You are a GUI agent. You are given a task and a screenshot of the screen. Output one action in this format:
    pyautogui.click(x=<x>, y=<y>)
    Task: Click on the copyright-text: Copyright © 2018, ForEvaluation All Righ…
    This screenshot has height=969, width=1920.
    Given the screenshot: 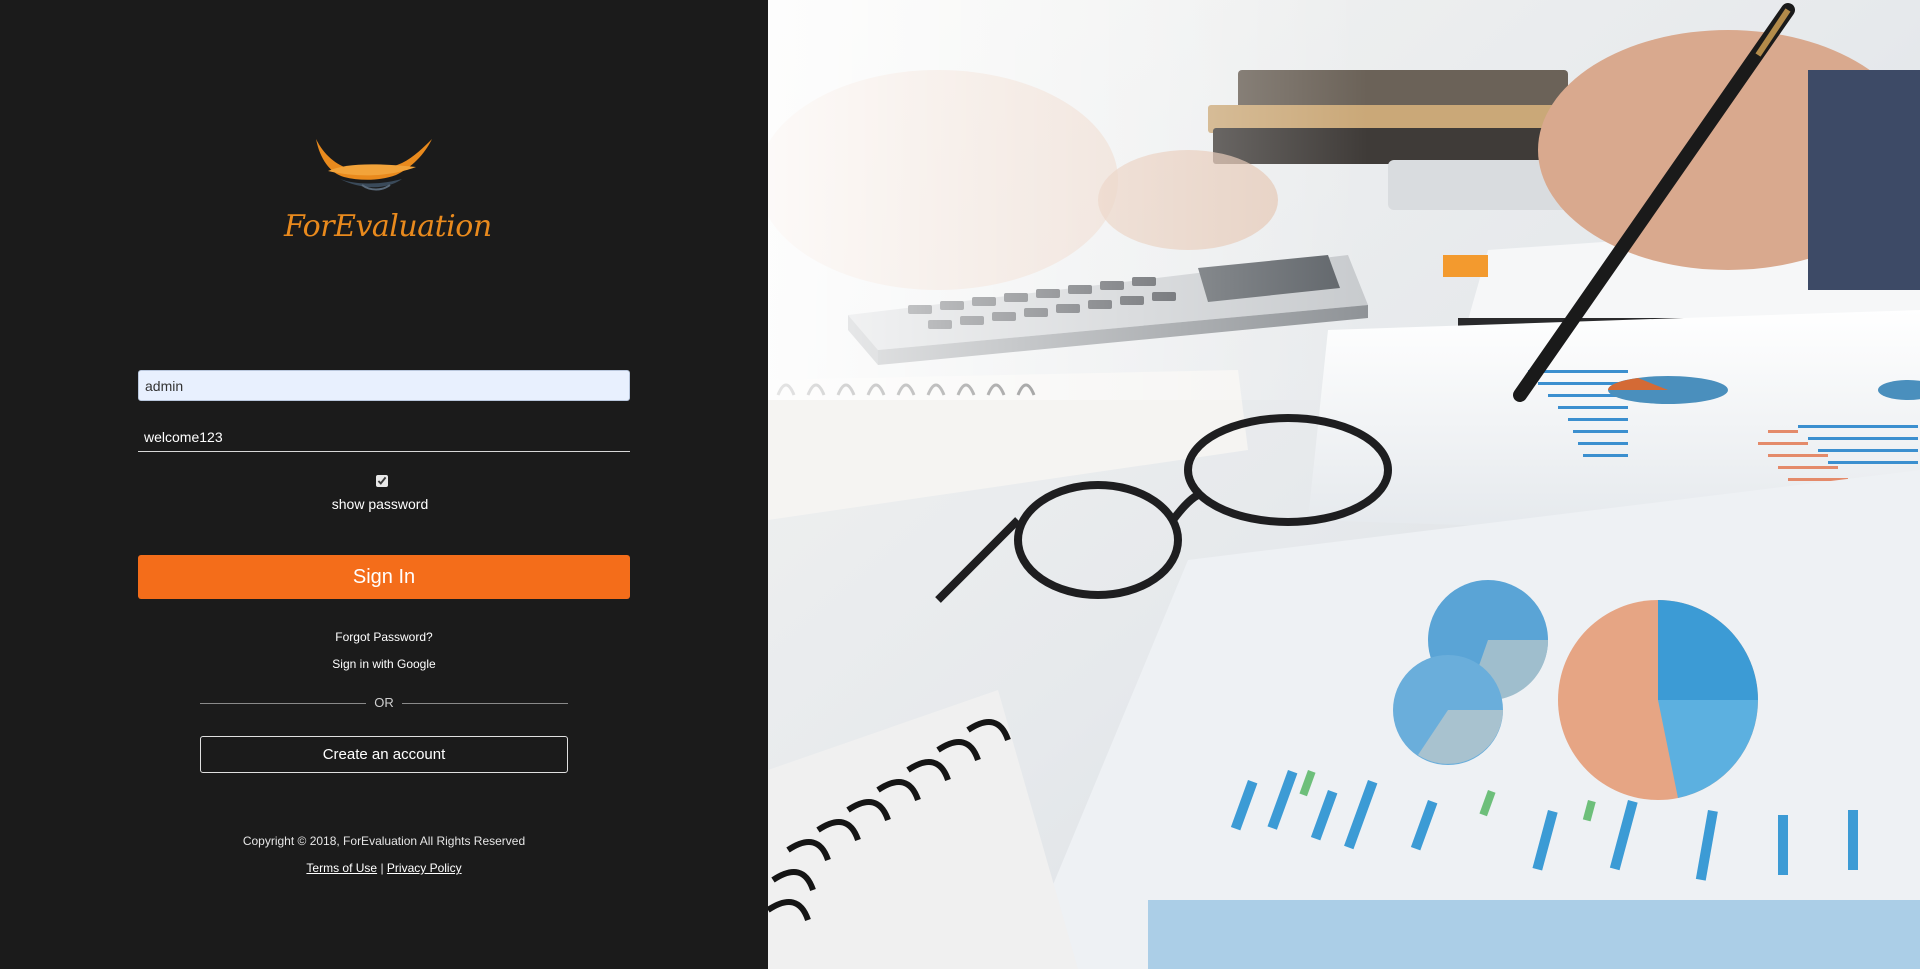 What is the action you would take?
    pyautogui.click(x=384, y=841)
    